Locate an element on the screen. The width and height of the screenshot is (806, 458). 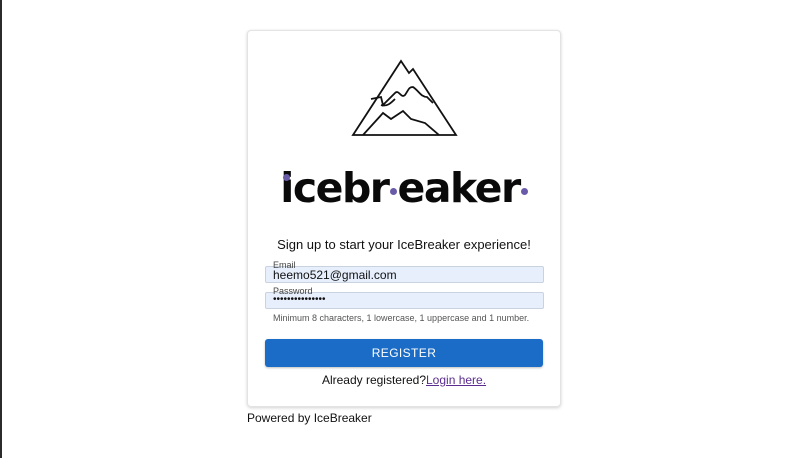
wordmark-end-dot is located at coordinates (524, 191).